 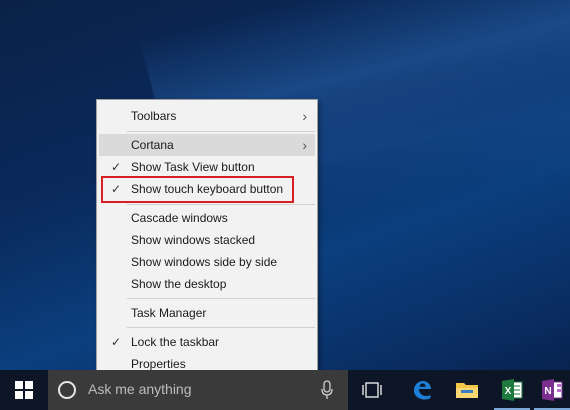 What do you see at coordinates (207, 145) in the screenshot?
I see `menu-item-cortana: Cortana ›` at bounding box center [207, 145].